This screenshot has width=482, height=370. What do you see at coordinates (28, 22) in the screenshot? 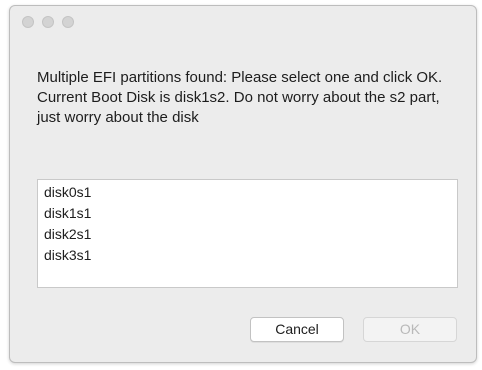
I see `close-window-button` at bounding box center [28, 22].